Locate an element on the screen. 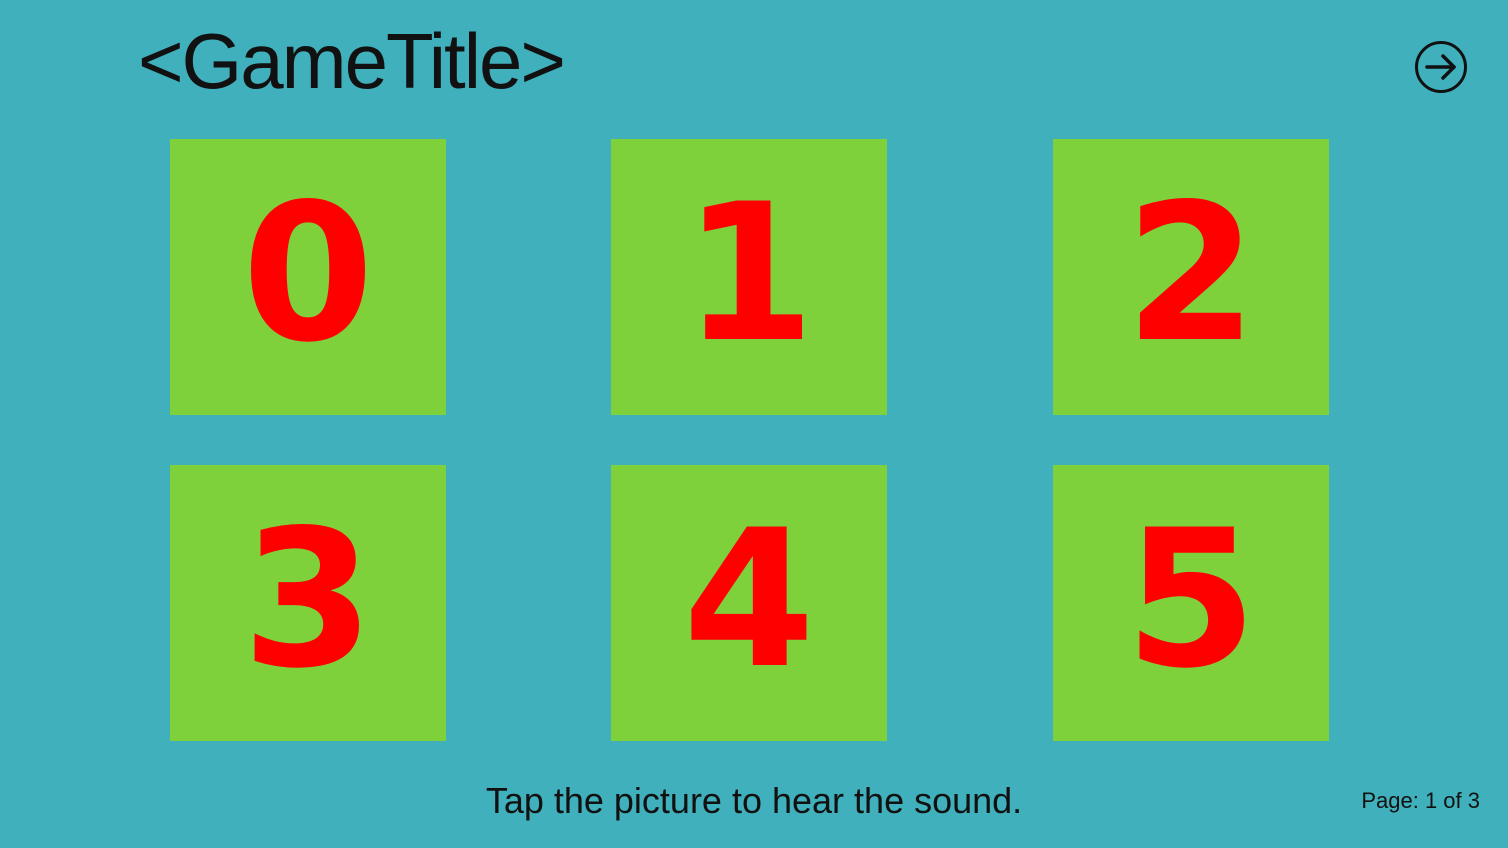  game-title: <GameTitle> is located at coordinates (352, 61).